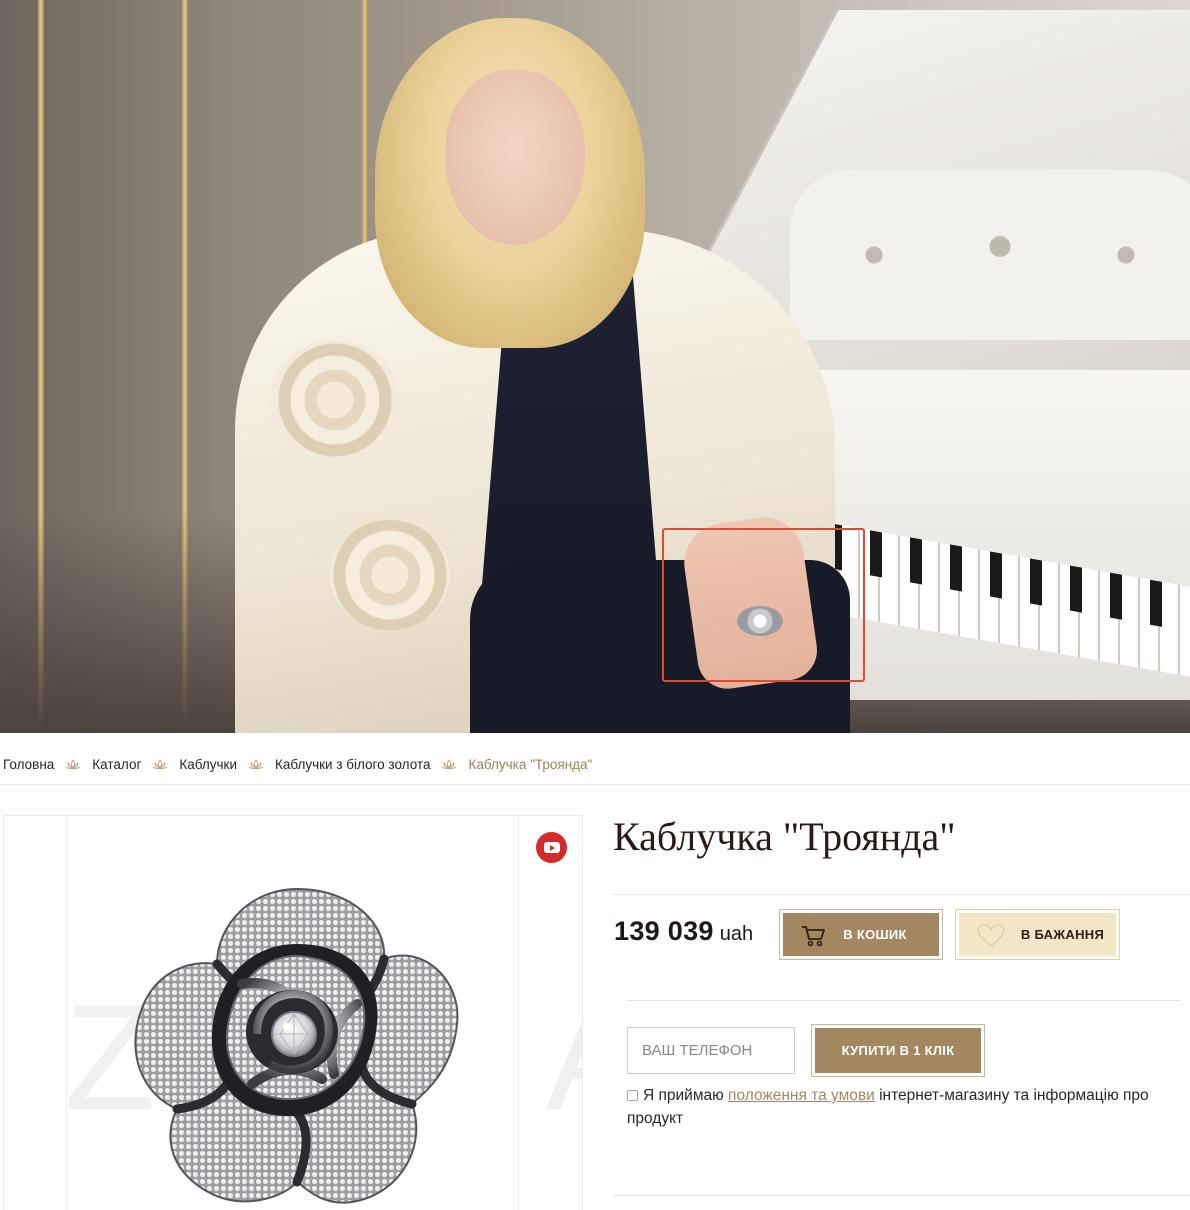  Describe the element at coordinates (813, 936) in the screenshot. I see `cart-icon` at that location.